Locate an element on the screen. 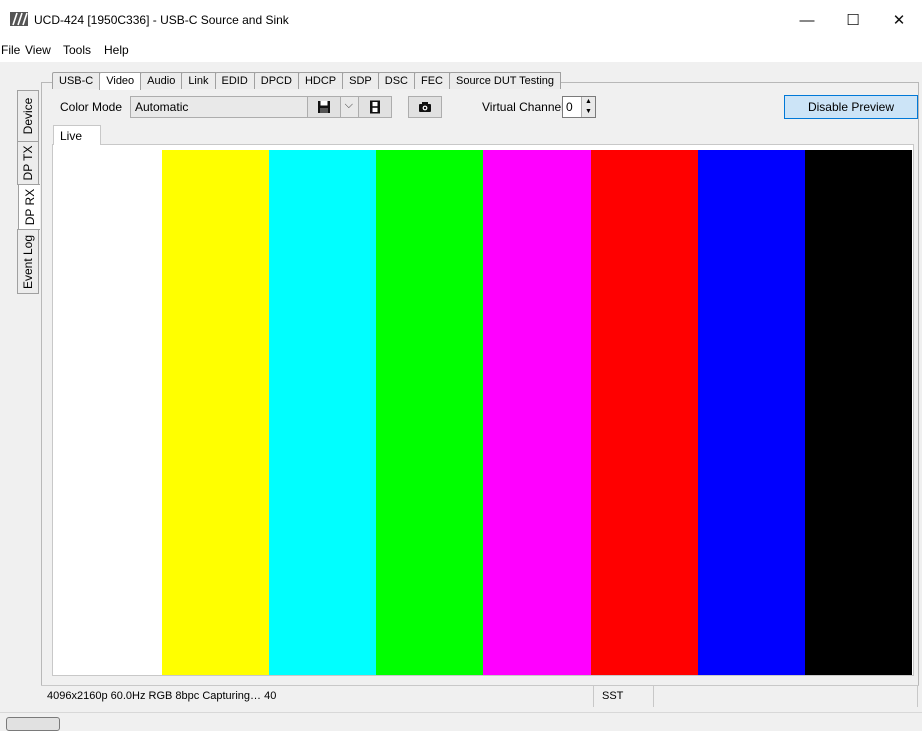  tab-live: Live is located at coordinates (77, 135).